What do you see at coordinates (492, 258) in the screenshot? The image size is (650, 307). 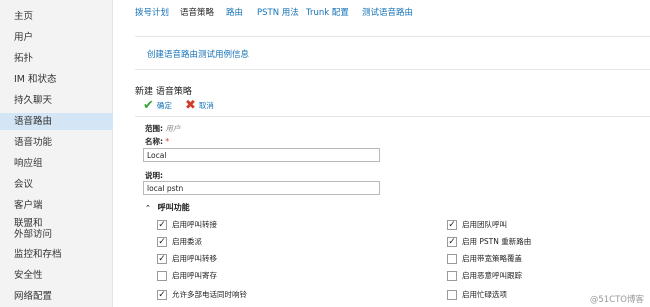 I see `checkbox-label: 启用带宽策略覆盖` at bounding box center [492, 258].